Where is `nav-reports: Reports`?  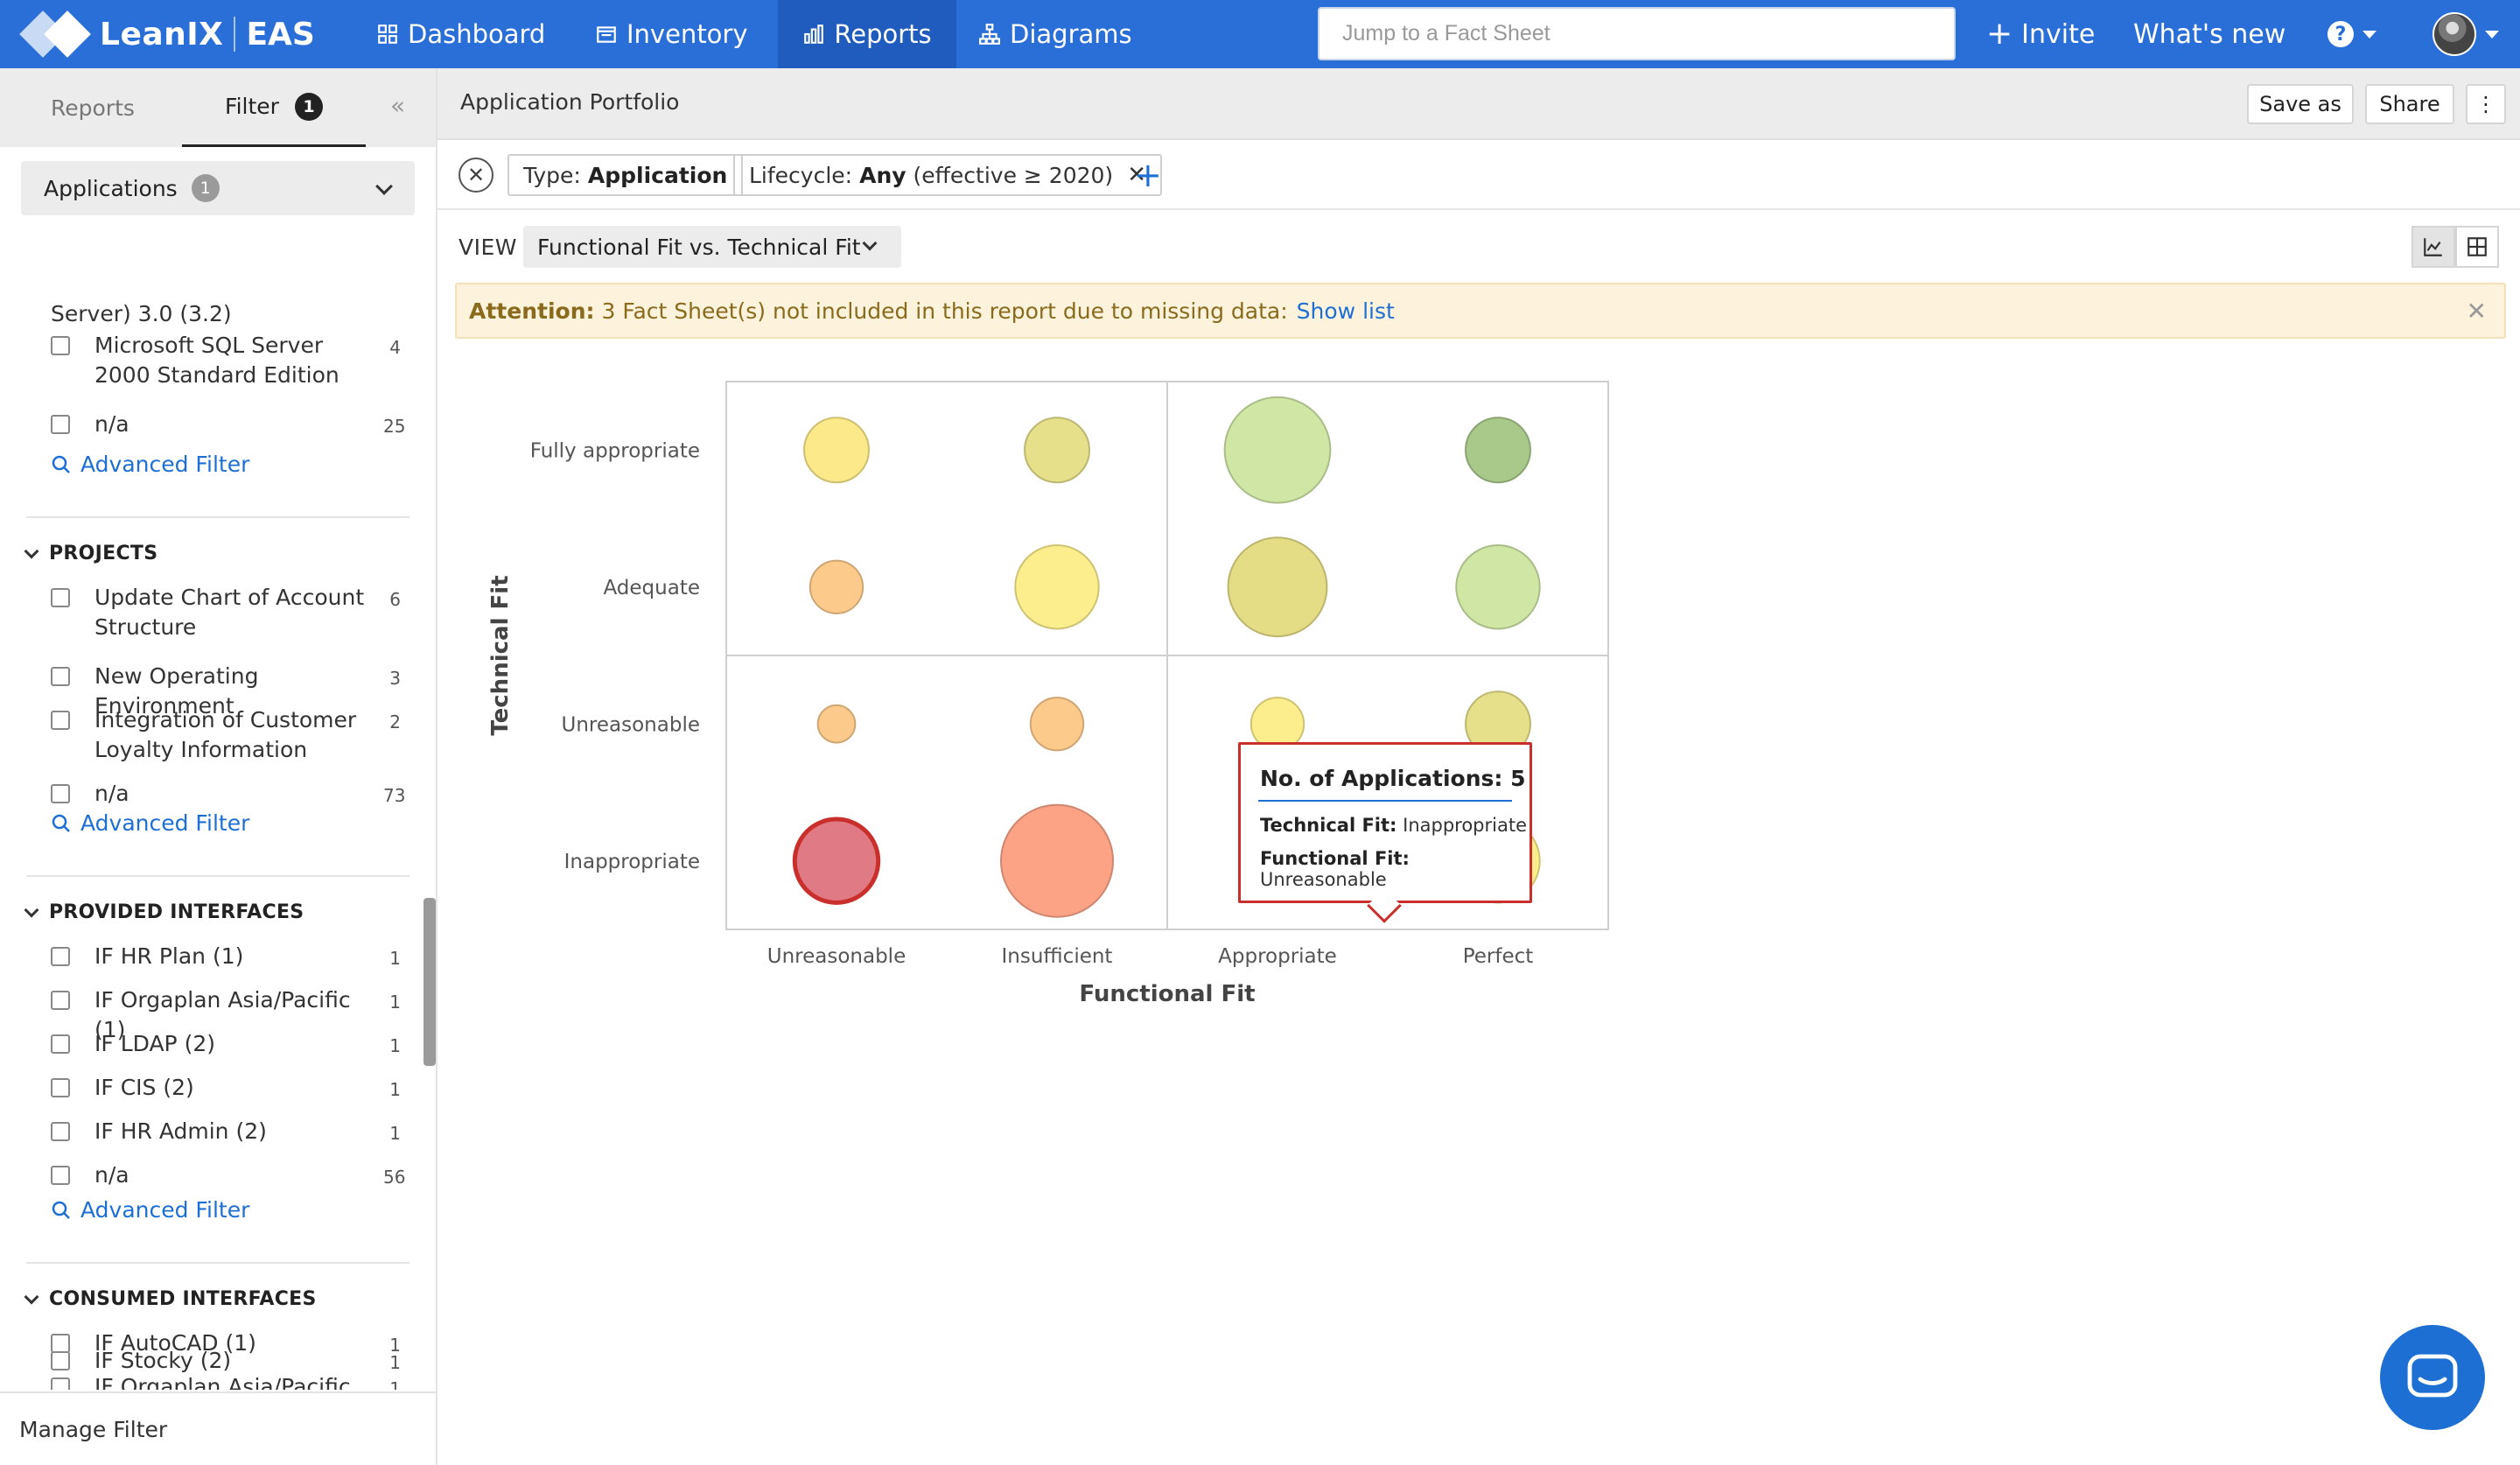 nav-reports: Reports is located at coordinates (867, 34).